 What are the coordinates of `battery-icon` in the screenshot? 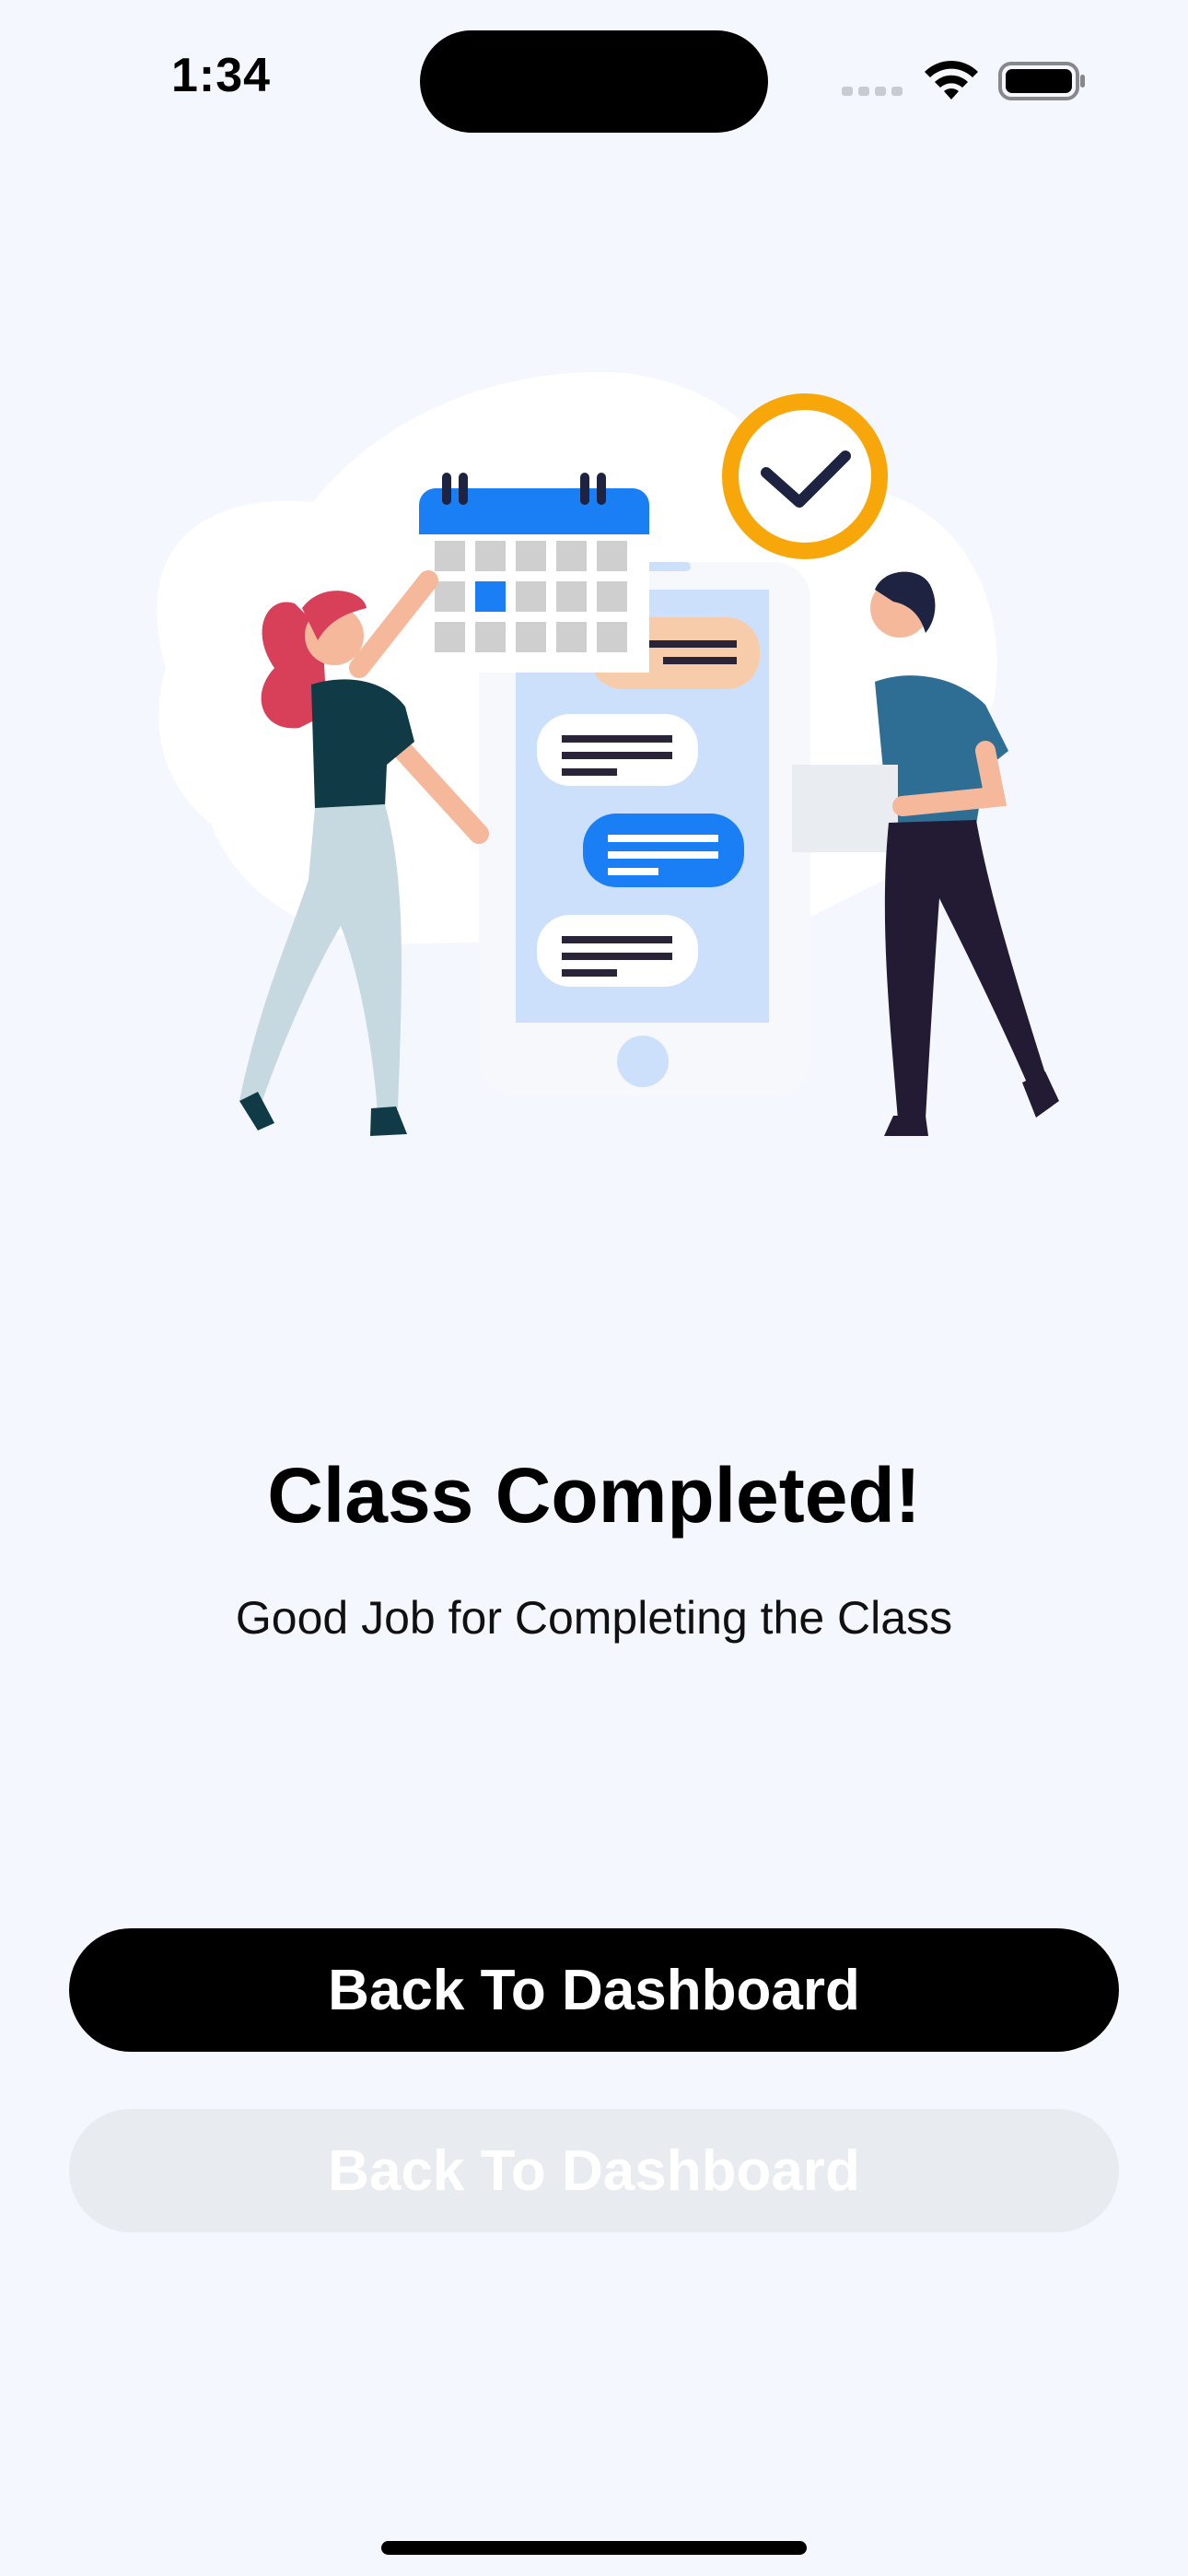 It's located at (1041, 81).